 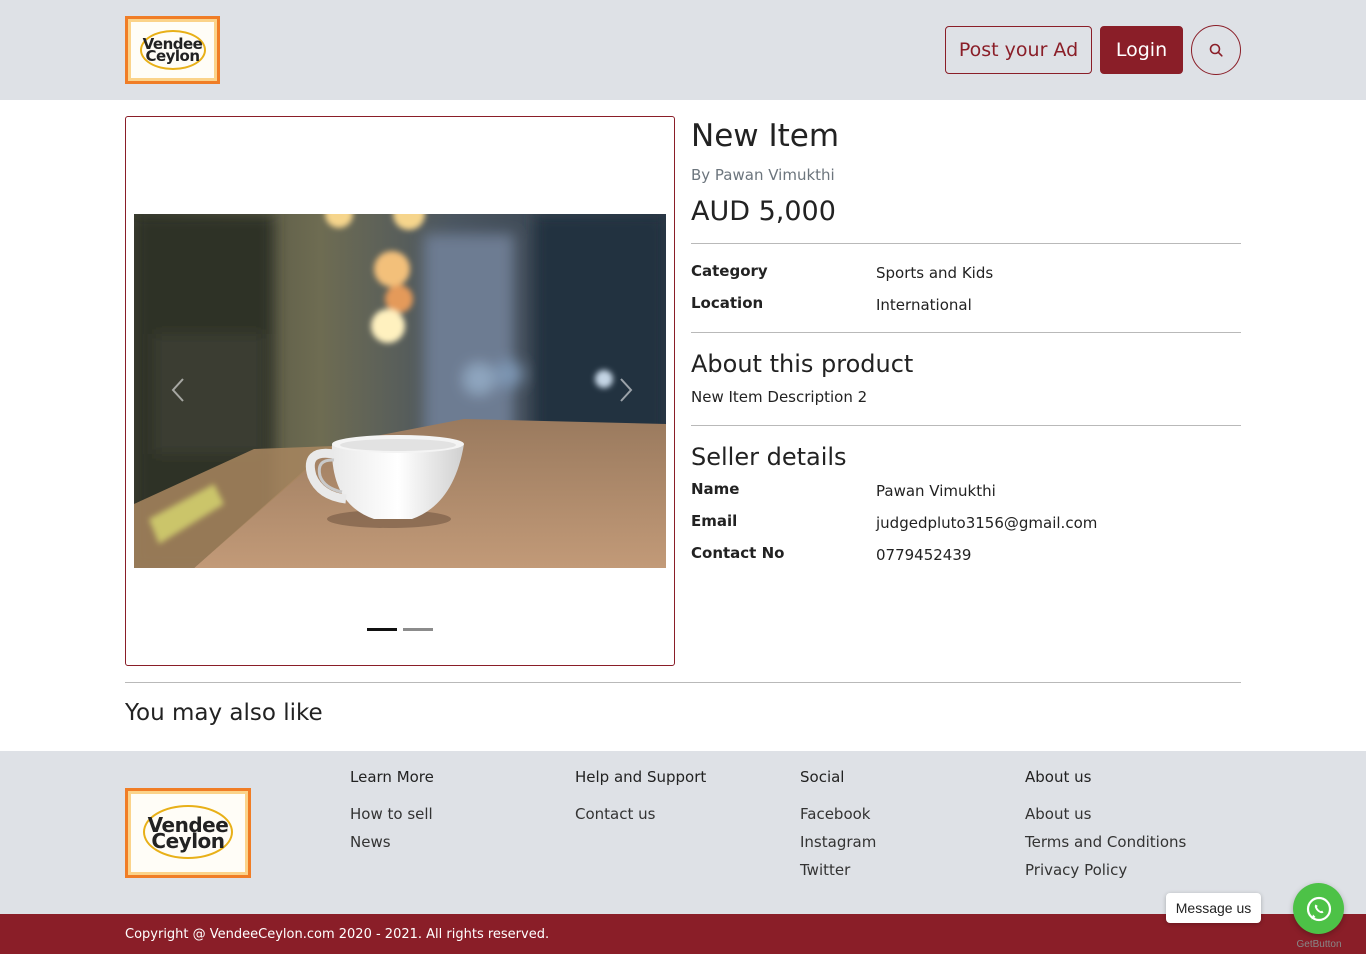 I want to click on seller-heading: Seller details, so click(x=769, y=457).